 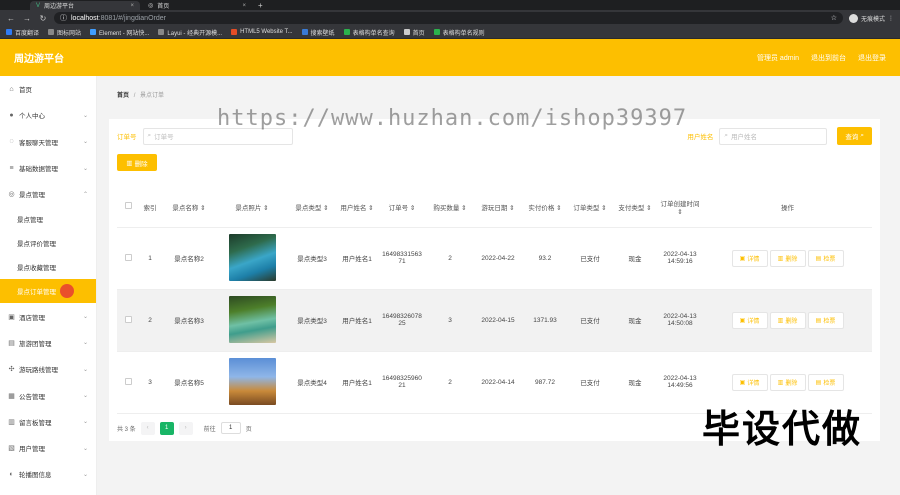 What do you see at coordinates (43, 18) in the screenshot?
I see `reload-icon: ↻` at bounding box center [43, 18].